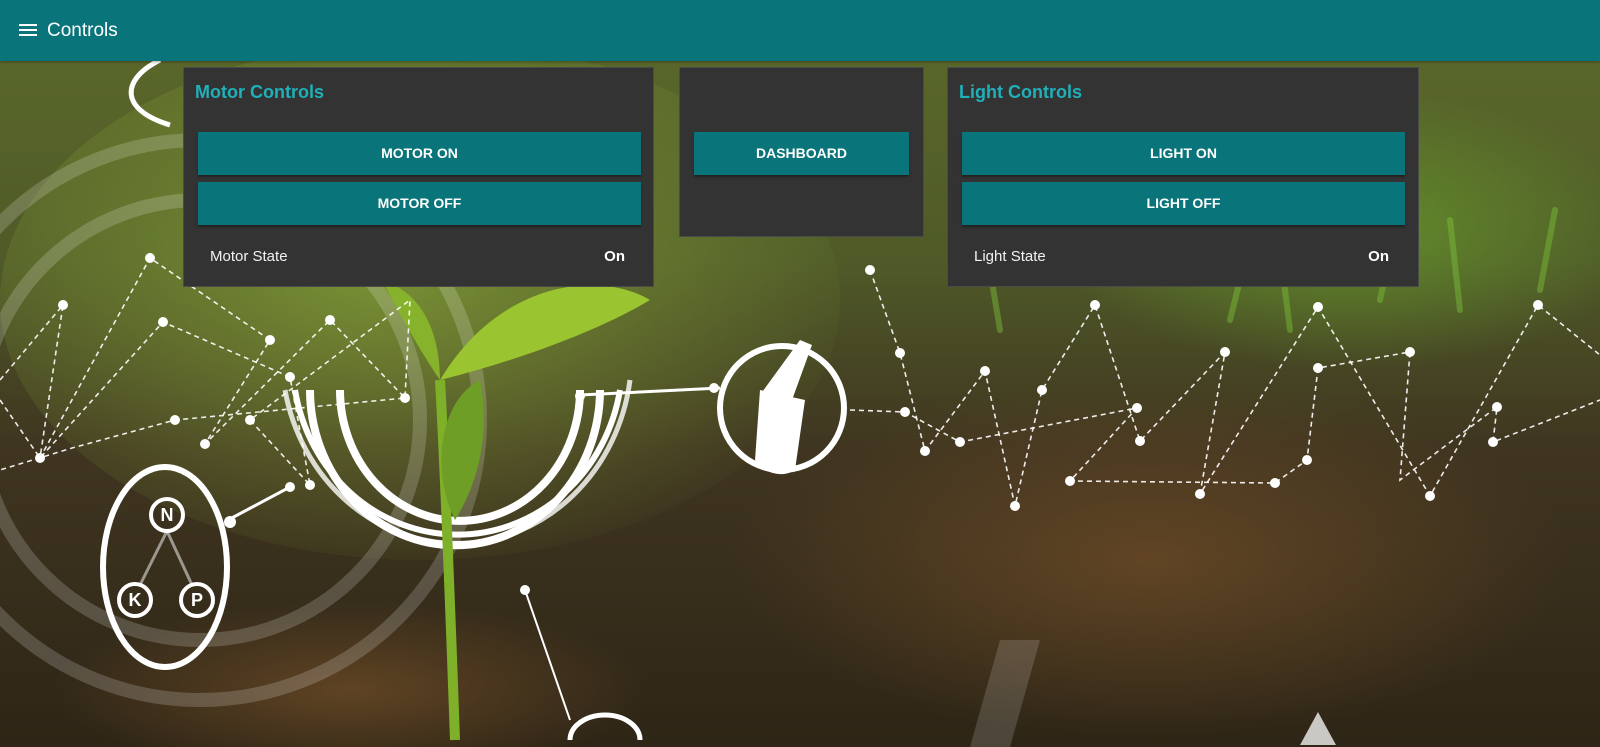 The width and height of the screenshot is (1600, 747). Describe the element at coordinates (1010, 256) in the screenshot. I see `light-state-label: Light State` at that location.